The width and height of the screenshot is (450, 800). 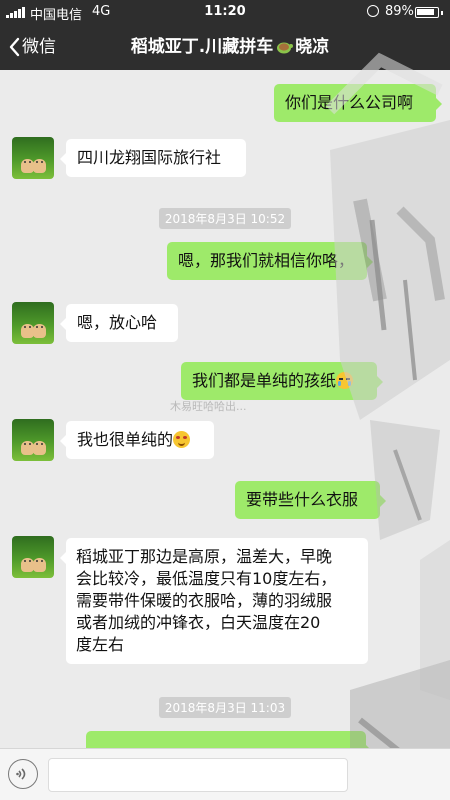 I want to click on chat-title: 稻城亚丁.川藏拼车 晓凉, so click(x=230, y=47).